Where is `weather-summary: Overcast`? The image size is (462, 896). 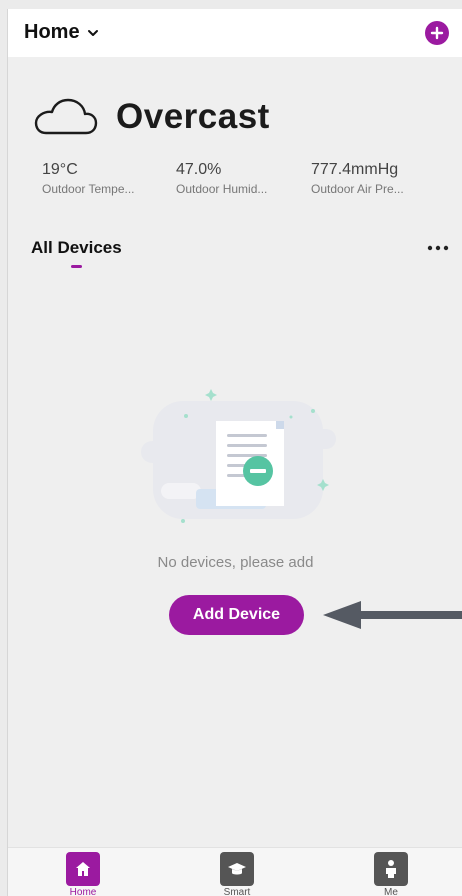
weather-summary: Overcast is located at coordinates (151, 117).